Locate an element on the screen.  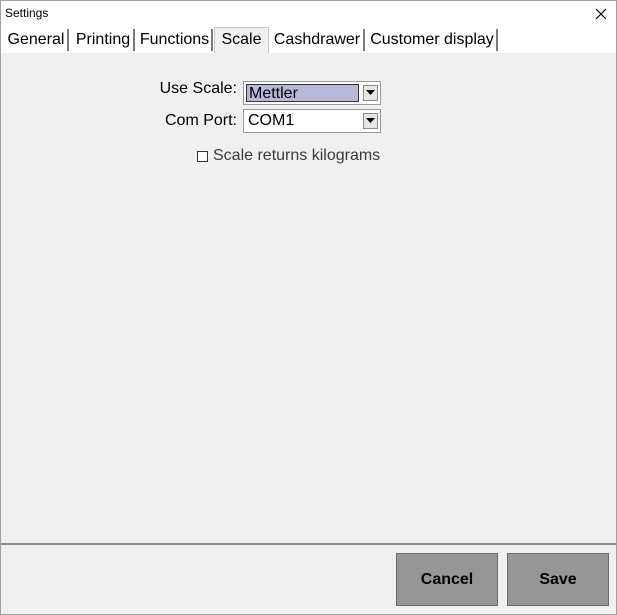
tab-printing: Printing is located at coordinates (104, 40).